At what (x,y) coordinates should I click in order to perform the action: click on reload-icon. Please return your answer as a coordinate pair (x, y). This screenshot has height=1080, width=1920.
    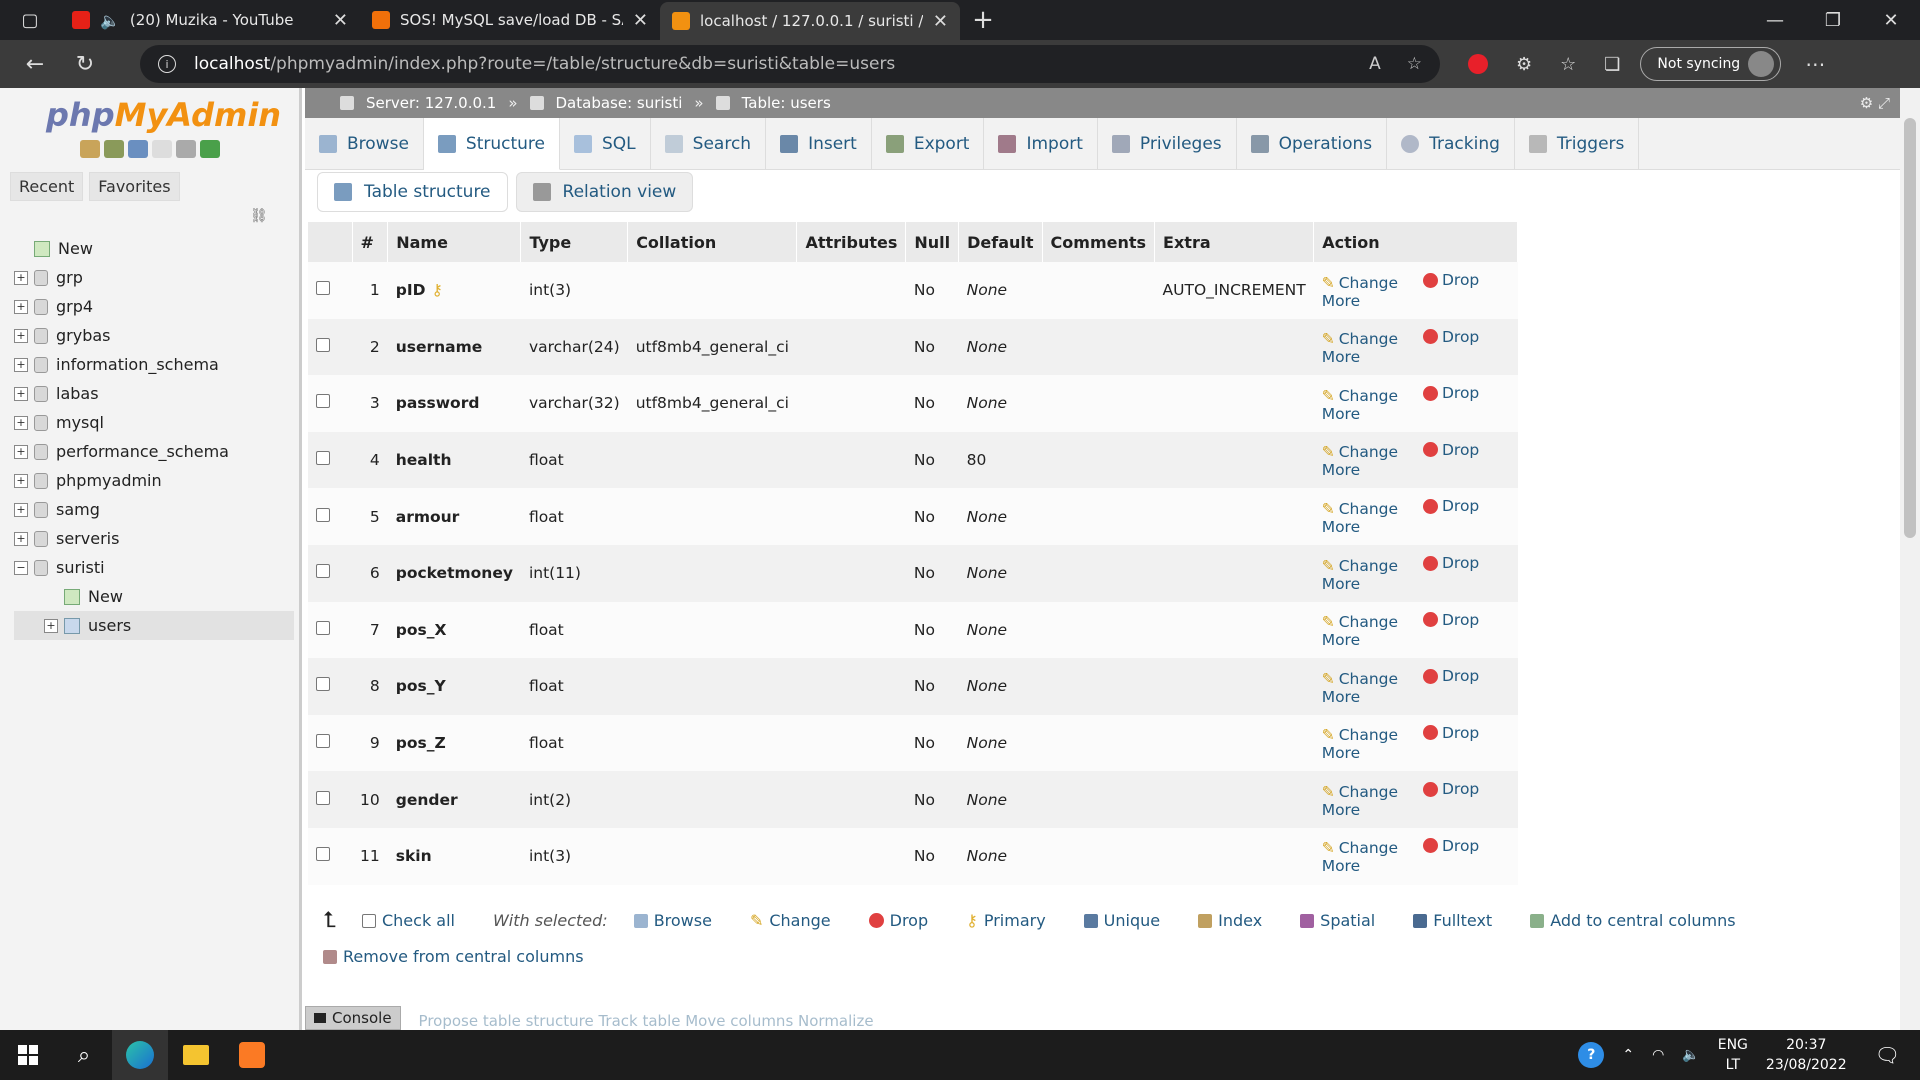
    Looking at the image, I should click on (210, 149).